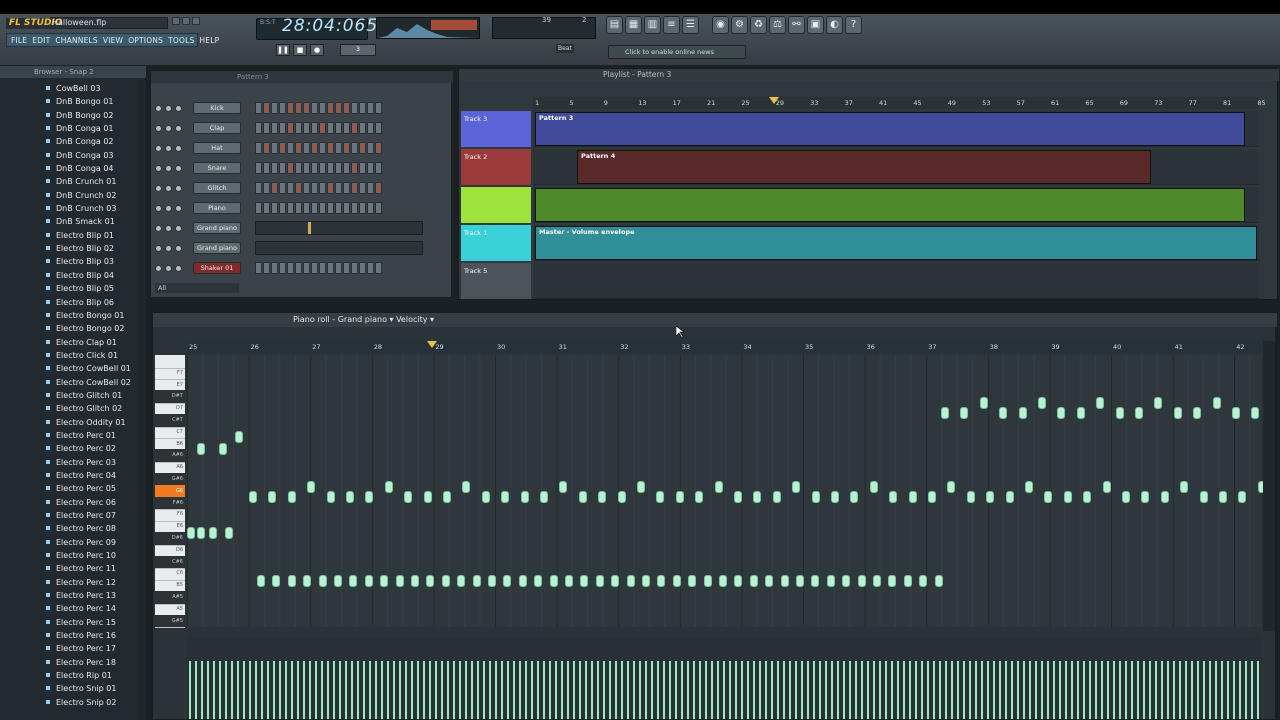 This screenshot has width=1280, height=720. Describe the element at coordinates (73, 155) in the screenshot. I see `browser-item: DnB Conga 03` at that location.